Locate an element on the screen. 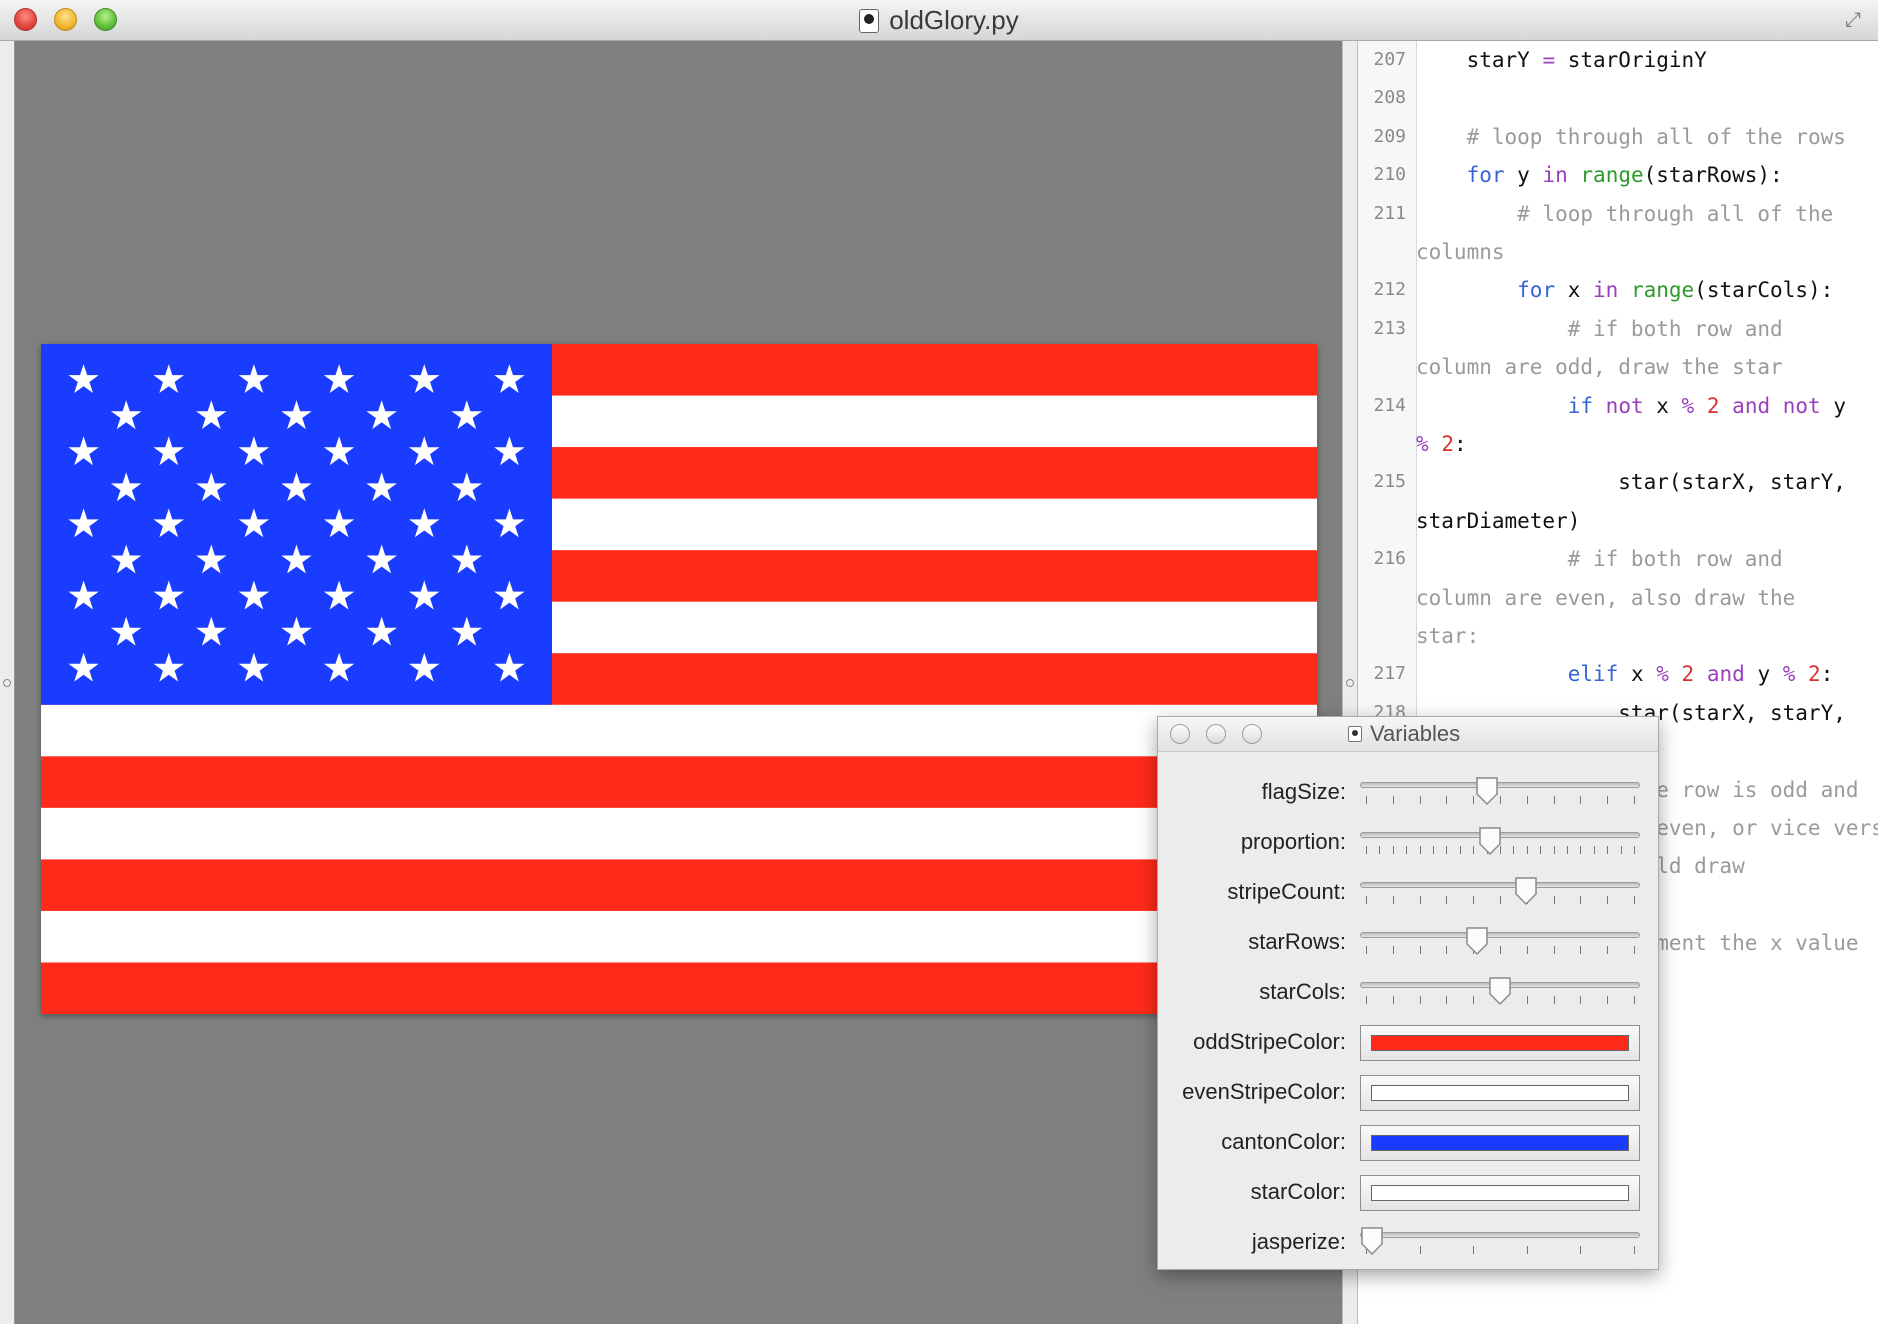 This screenshot has height=1324, width=1878. fullscreen-icon: ⤢ is located at coordinates (1853, 20).